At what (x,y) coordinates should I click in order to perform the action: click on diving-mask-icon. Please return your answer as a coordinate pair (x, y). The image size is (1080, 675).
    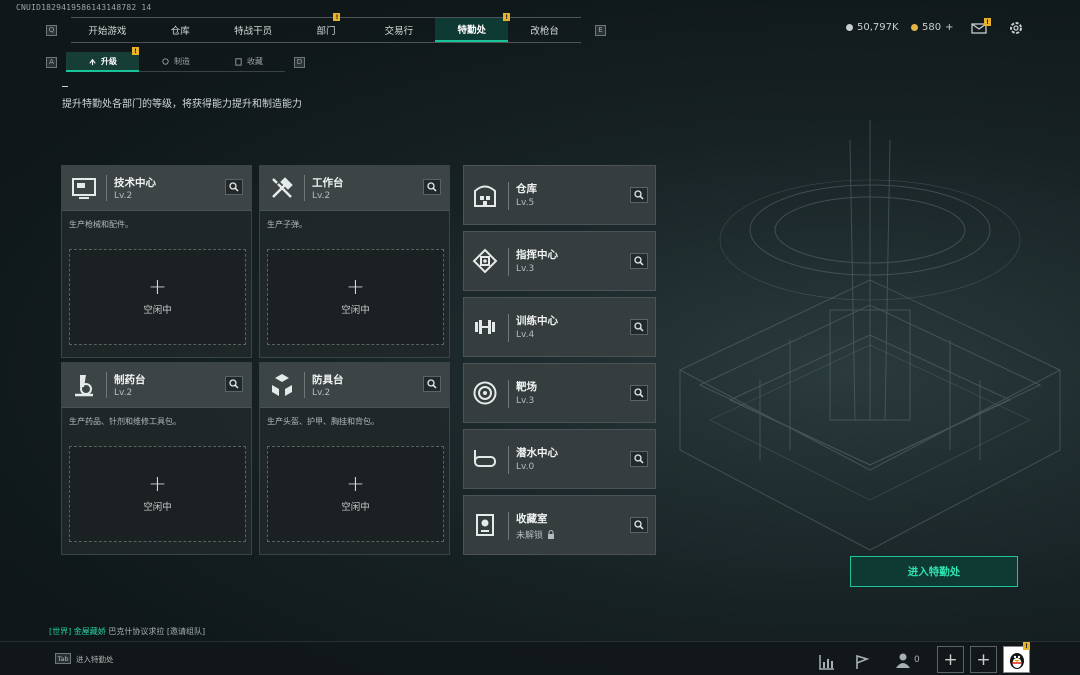
    Looking at the image, I should click on (485, 458).